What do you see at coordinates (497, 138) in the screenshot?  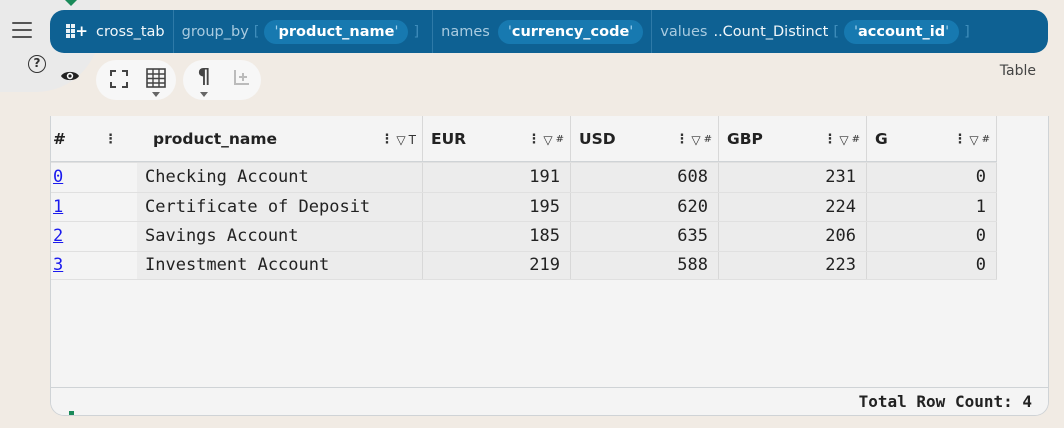 I see `column-header-eur: EUR ⋮ ▽ #` at bounding box center [497, 138].